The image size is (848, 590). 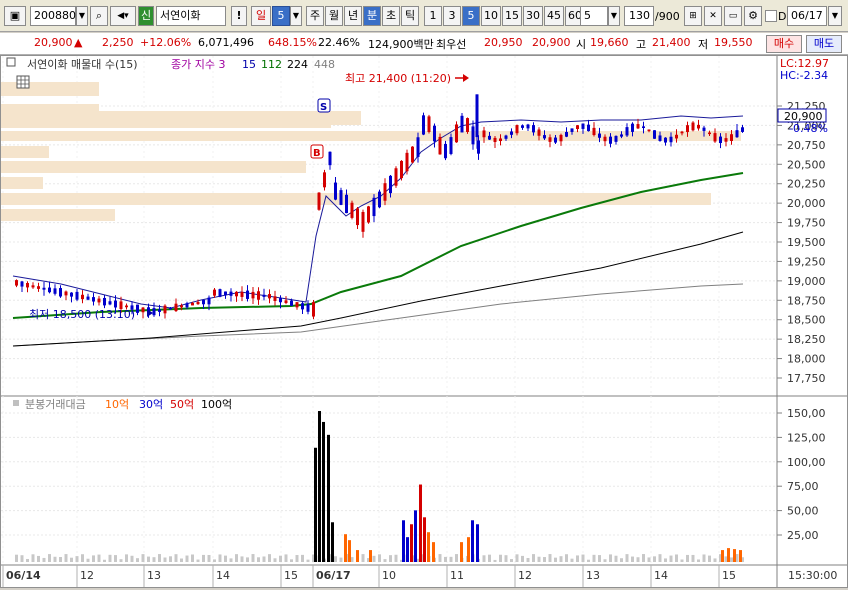 What do you see at coordinates (315, 16) in the screenshot?
I see `period-week-button: 주` at bounding box center [315, 16].